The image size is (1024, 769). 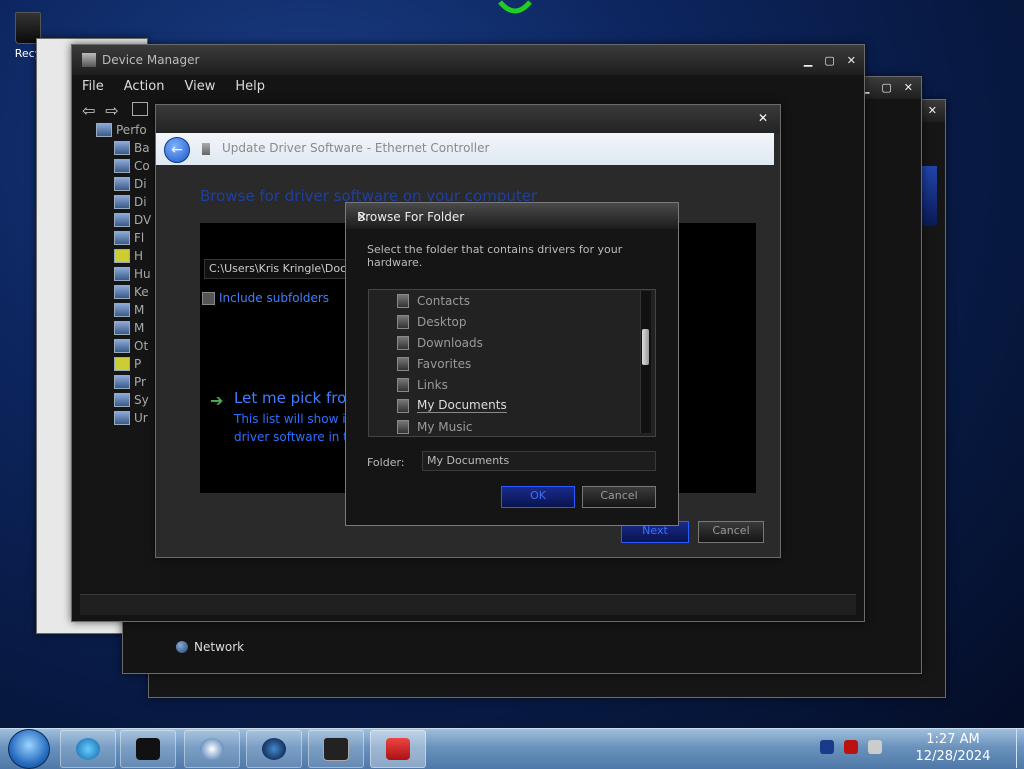 What do you see at coordinates (137, 292) in the screenshot?
I see `tree-item: Ke` at bounding box center [137, 292].